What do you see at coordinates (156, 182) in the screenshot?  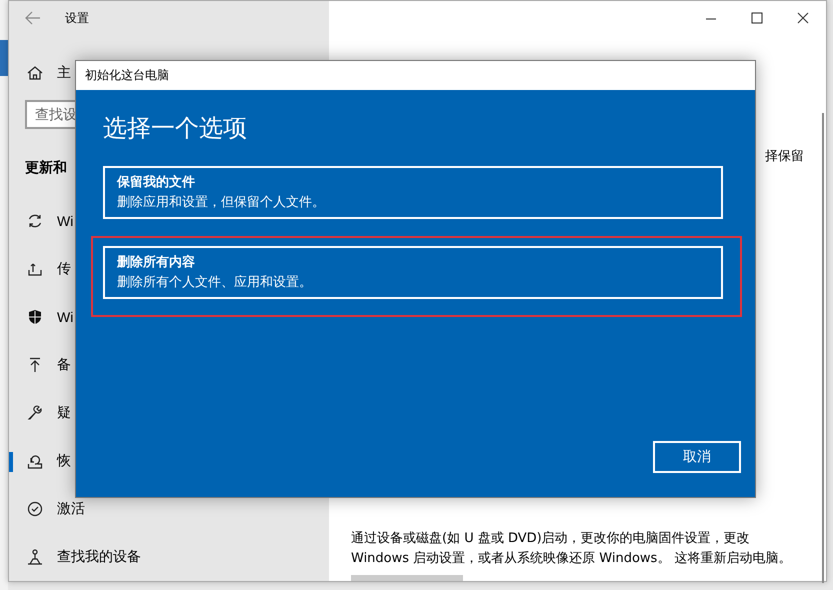 I see `option-title: 保留我的文件` at bounding box center [156, 182].